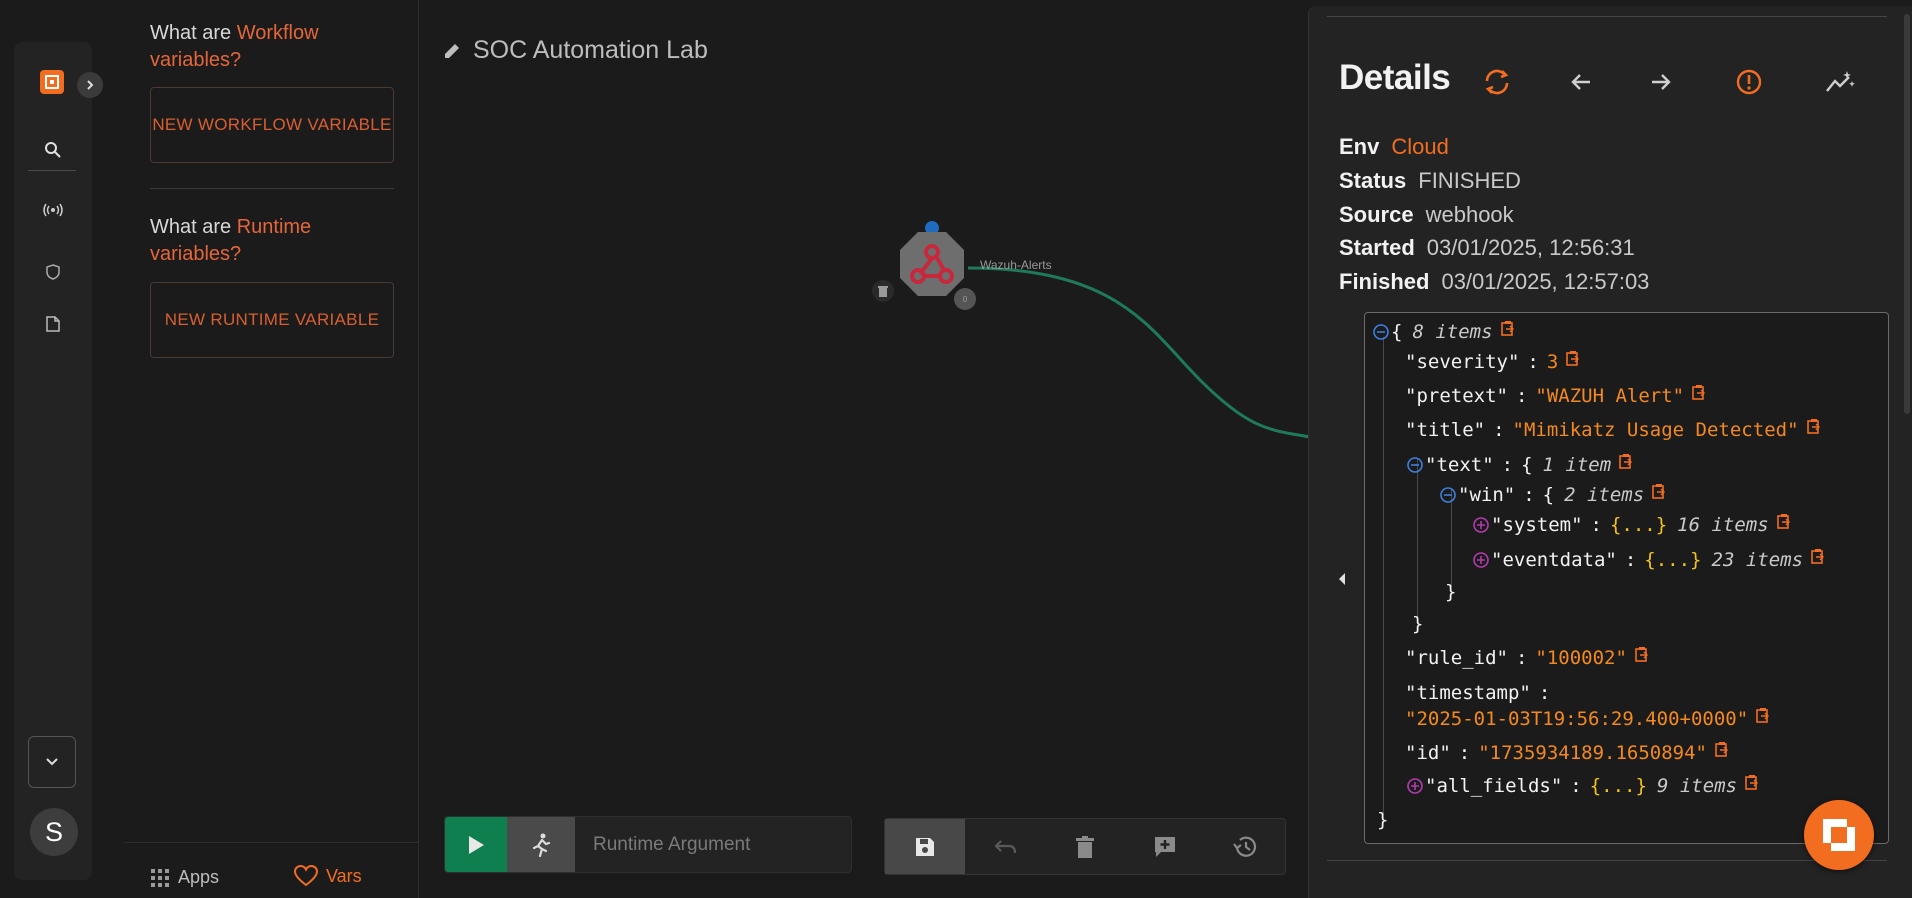  What do you see at coordinates (1494, 281) in the screenshot?
I see `finished-row: Finished 03/01/2025, 12:57:03` at bounding box center [1494, 281].